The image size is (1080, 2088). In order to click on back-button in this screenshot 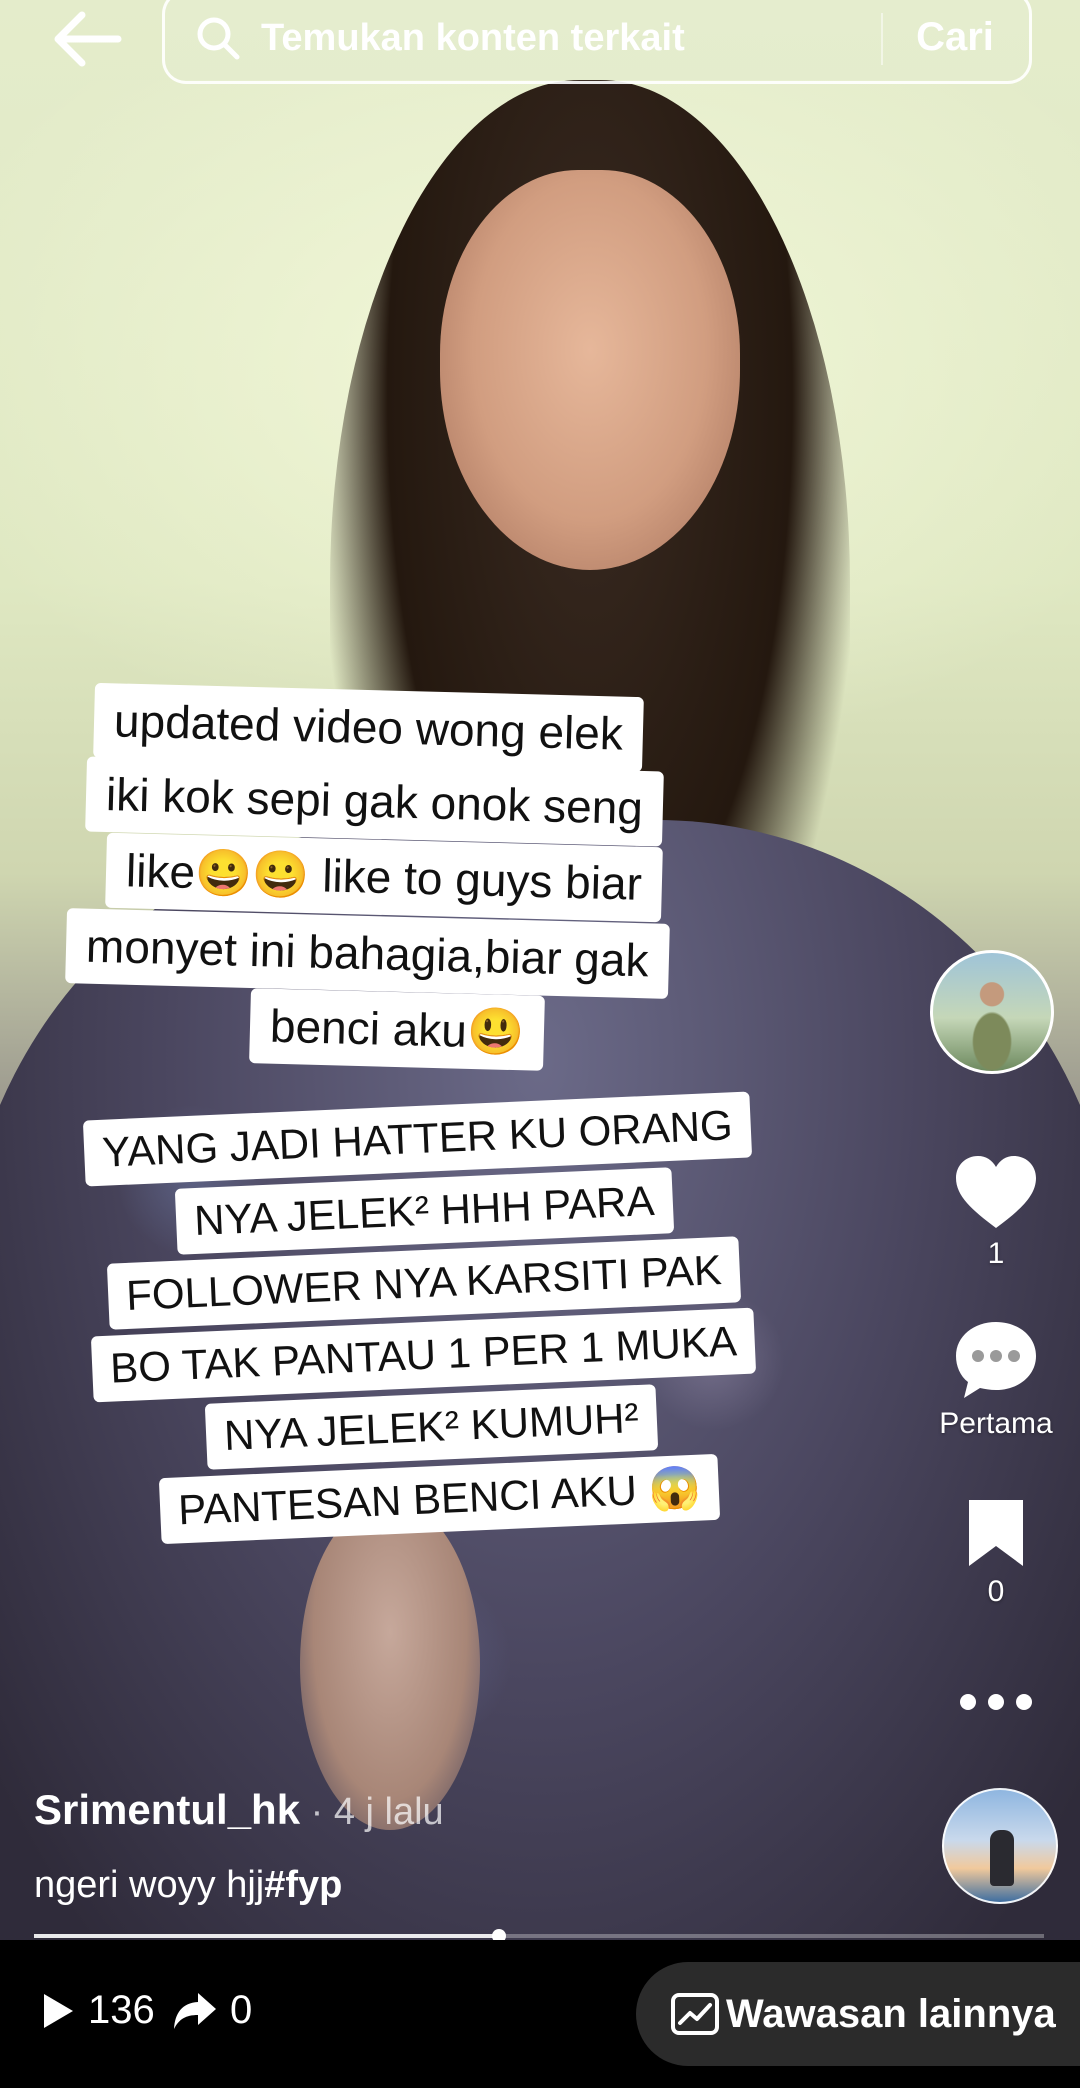, I will do `click(87, 39)`.